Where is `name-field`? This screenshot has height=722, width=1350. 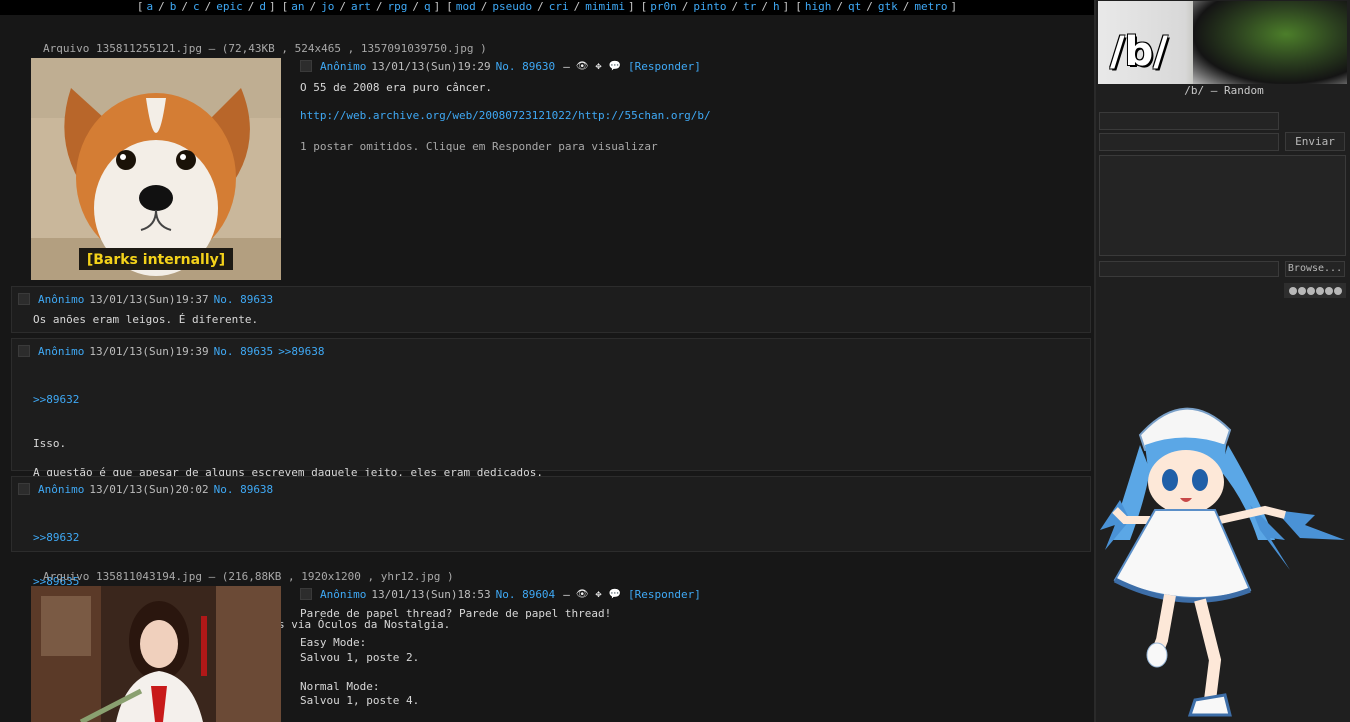
name-field is located at coordinates (1189, 121).